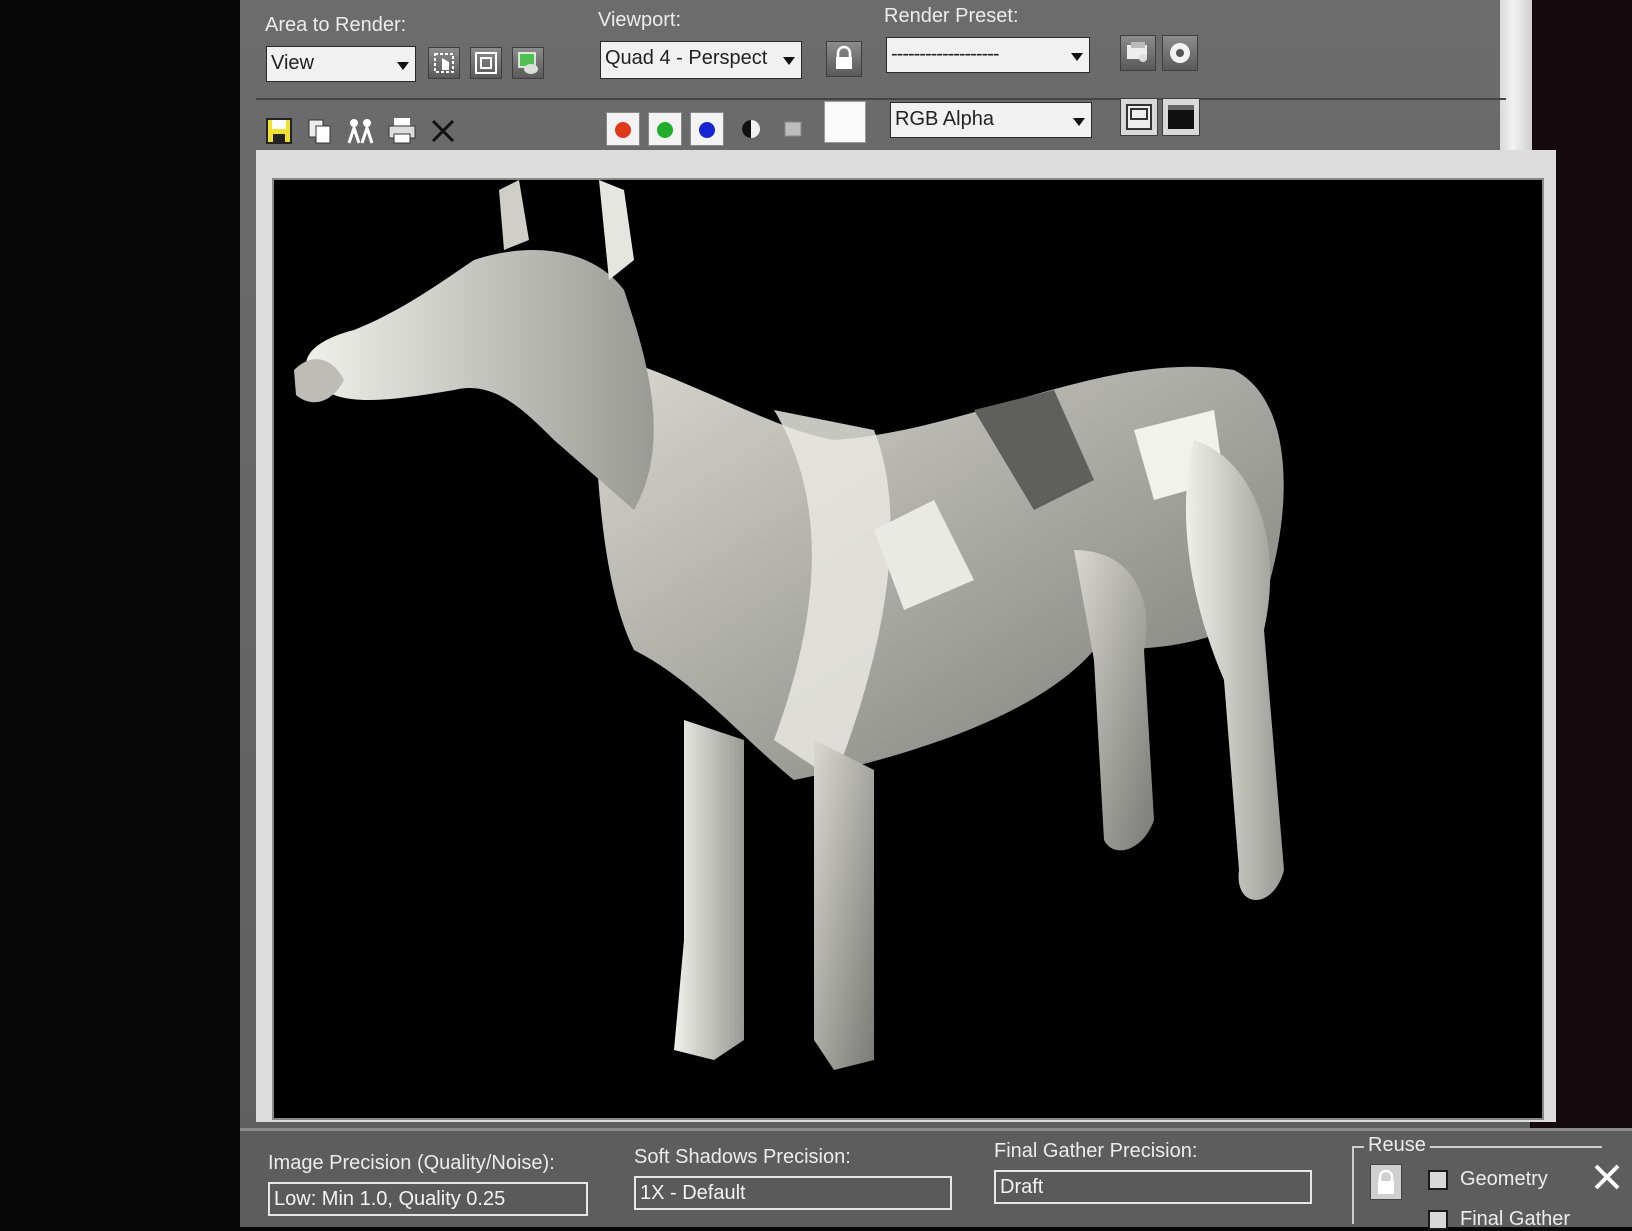 The image size is (1632, 1231). I want to click on lock-geometry-button, so click(1386, 1182).